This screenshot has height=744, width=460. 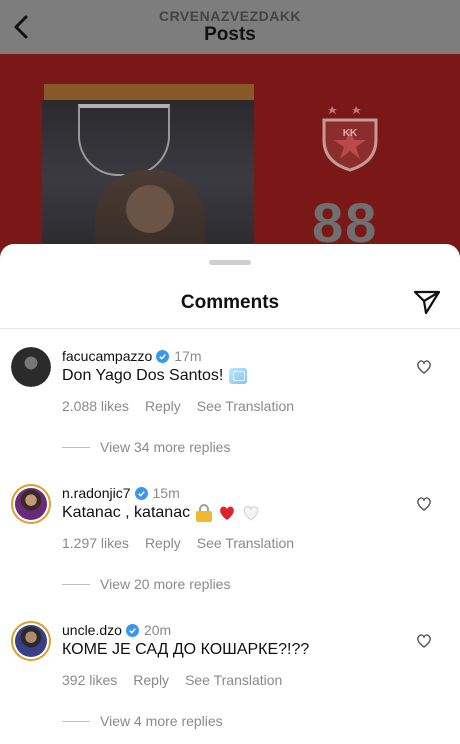 I want to click on likes-count: 1.297 likes, so click(x=95, y=543).